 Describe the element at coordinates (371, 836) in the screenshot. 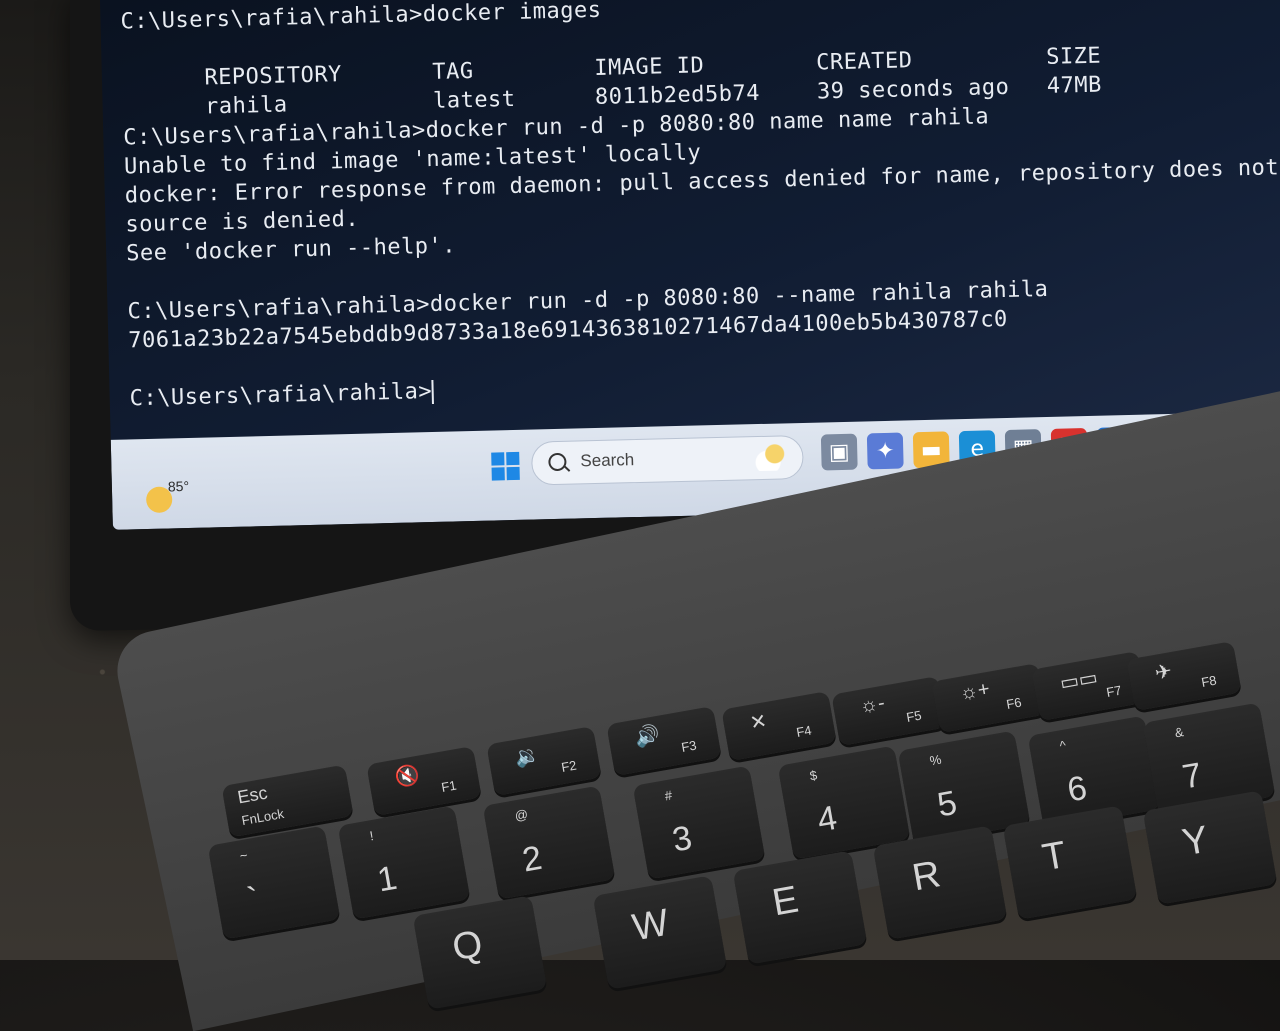

I see `key-sub-legend: !` at that location.